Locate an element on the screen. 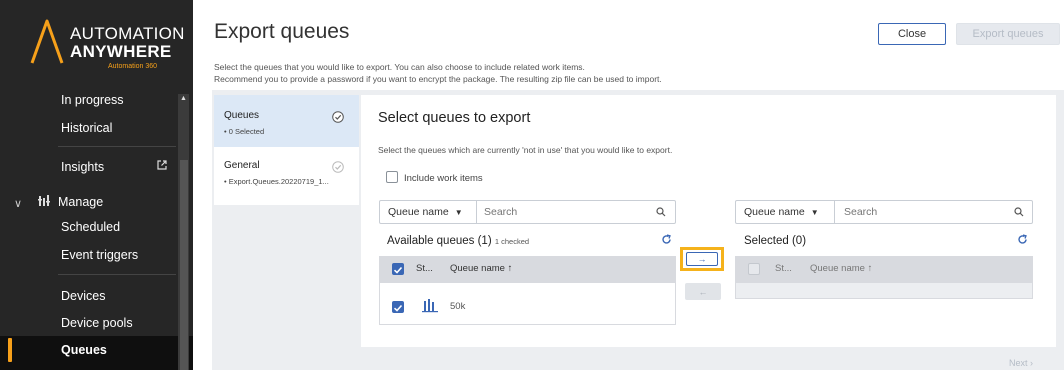 The image size is (1064, 370). step-queues-title: Queues is located at coordinates (242, 115).